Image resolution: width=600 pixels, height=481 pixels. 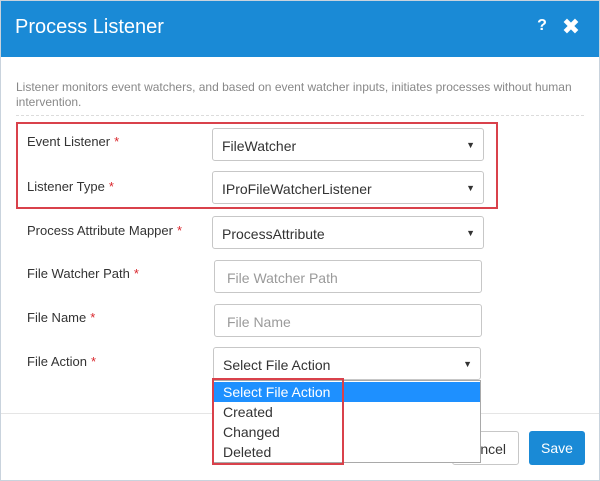 I want to click on description-divider, so click(x=300, y=115).